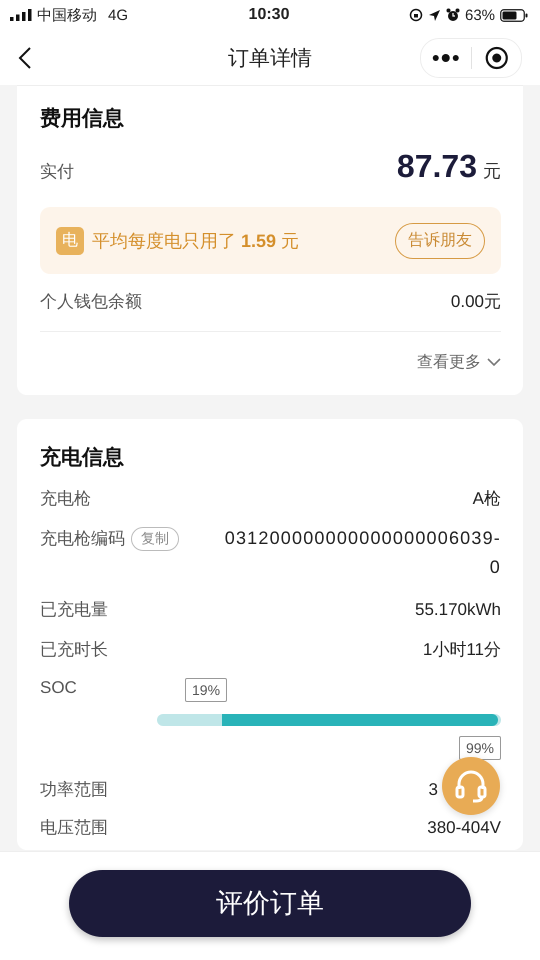 Image resolution: width=540 pixels, height=960 pixels. What do you see at coordinates (458, 610) in the screenshot?
I see `field-value: 55.170kWh` at bounding box center [458, 610].